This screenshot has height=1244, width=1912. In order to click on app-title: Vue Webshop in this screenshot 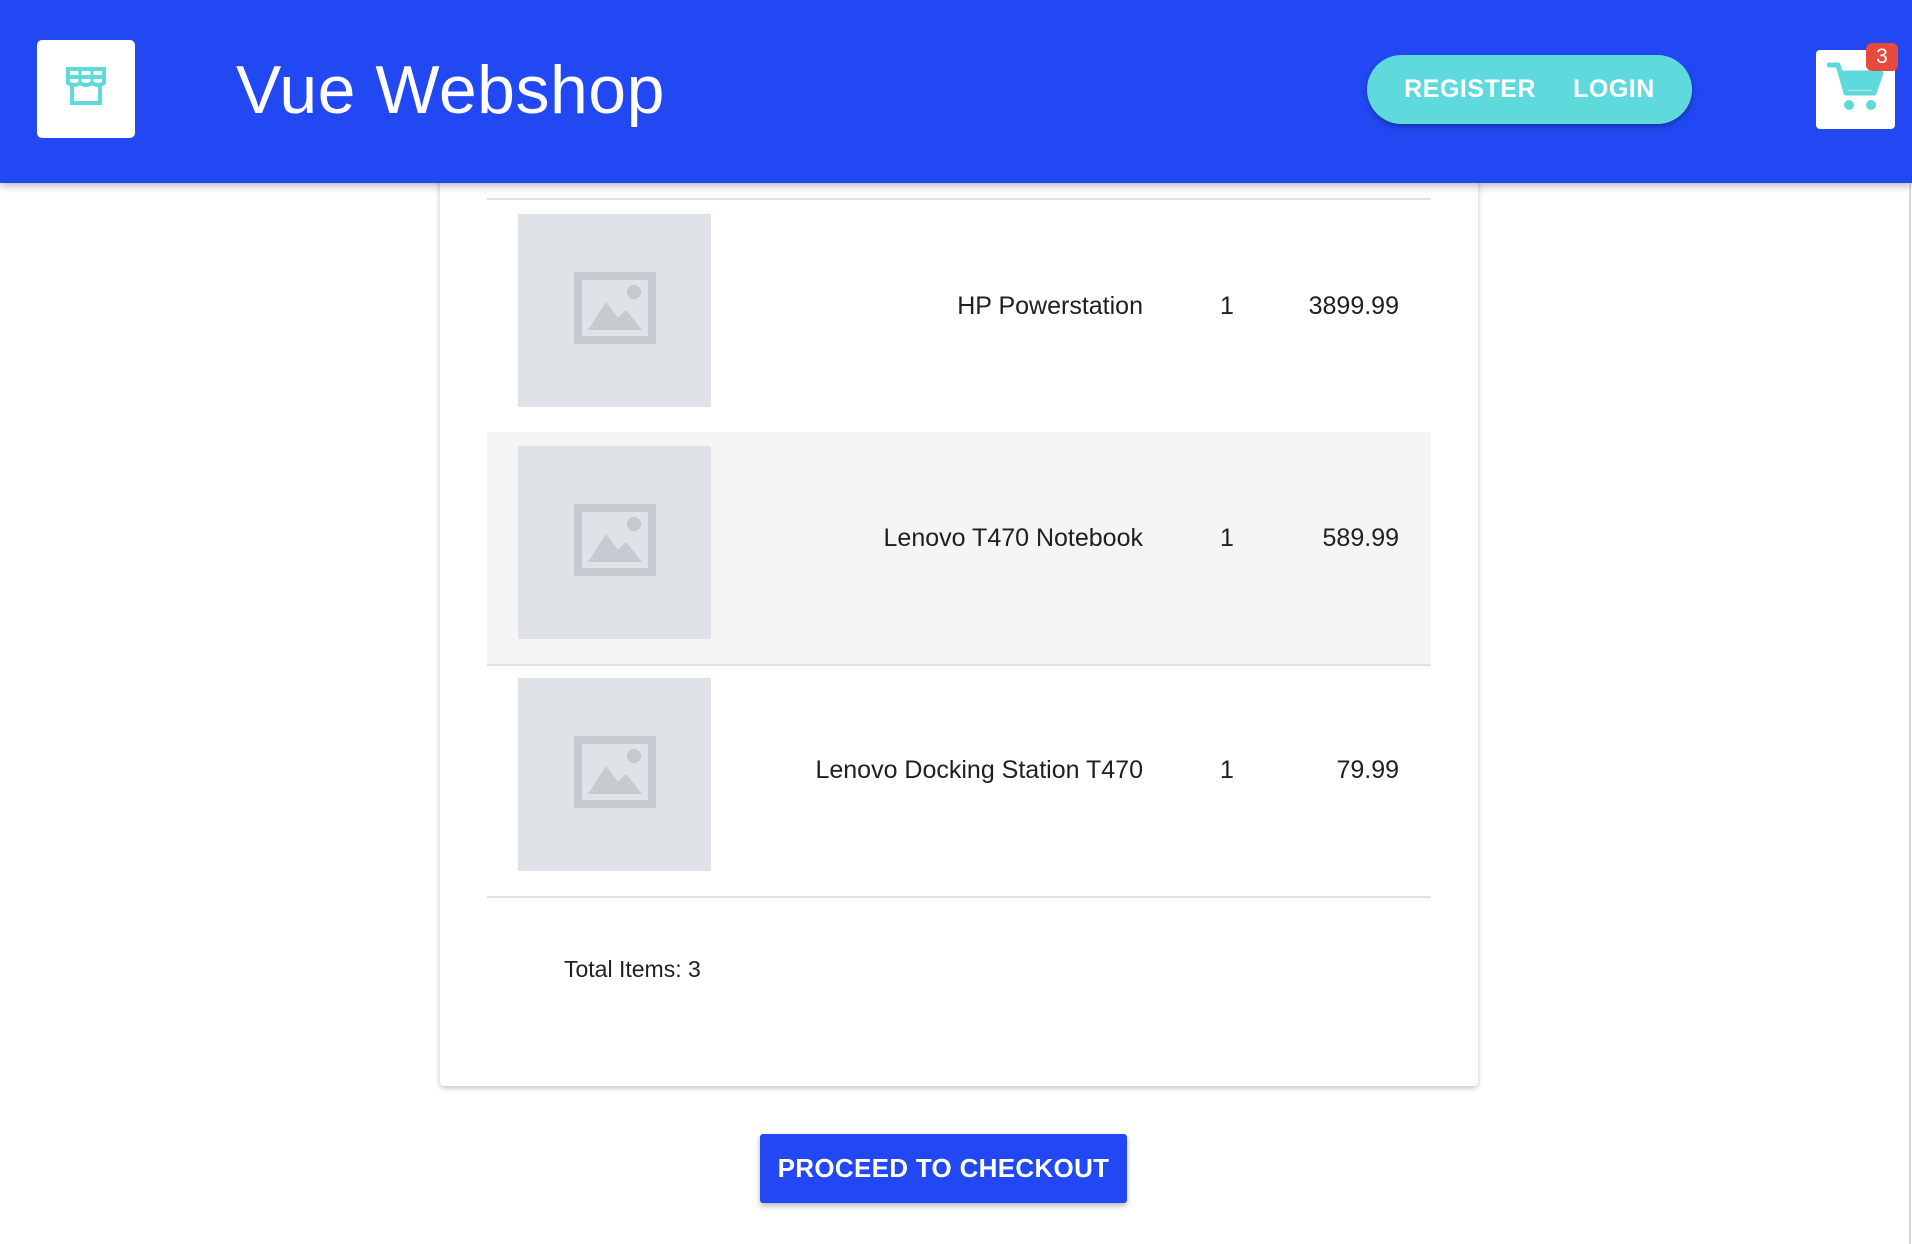, I will do `click(450, 90)`.